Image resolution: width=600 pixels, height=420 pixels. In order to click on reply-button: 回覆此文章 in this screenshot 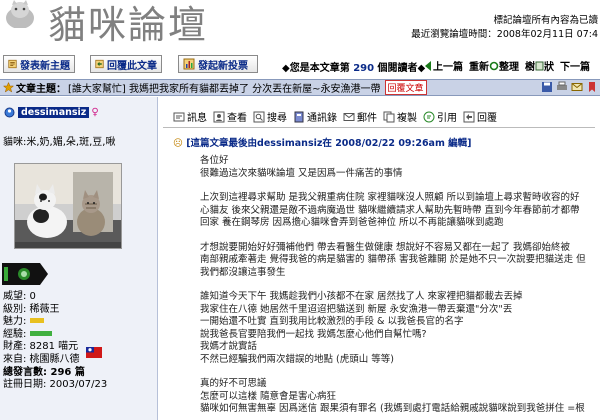, I will do `click(126, 64)`.